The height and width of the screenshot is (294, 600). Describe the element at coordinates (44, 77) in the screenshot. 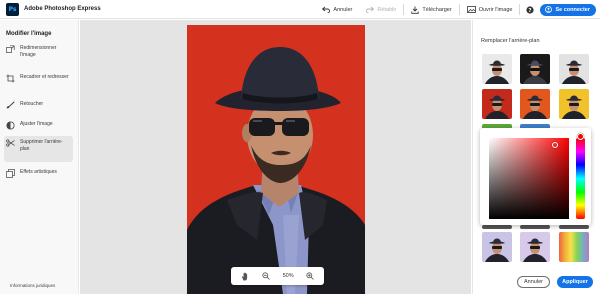

I see `sidebar-item-label: Recadrer et redresser` at that location.